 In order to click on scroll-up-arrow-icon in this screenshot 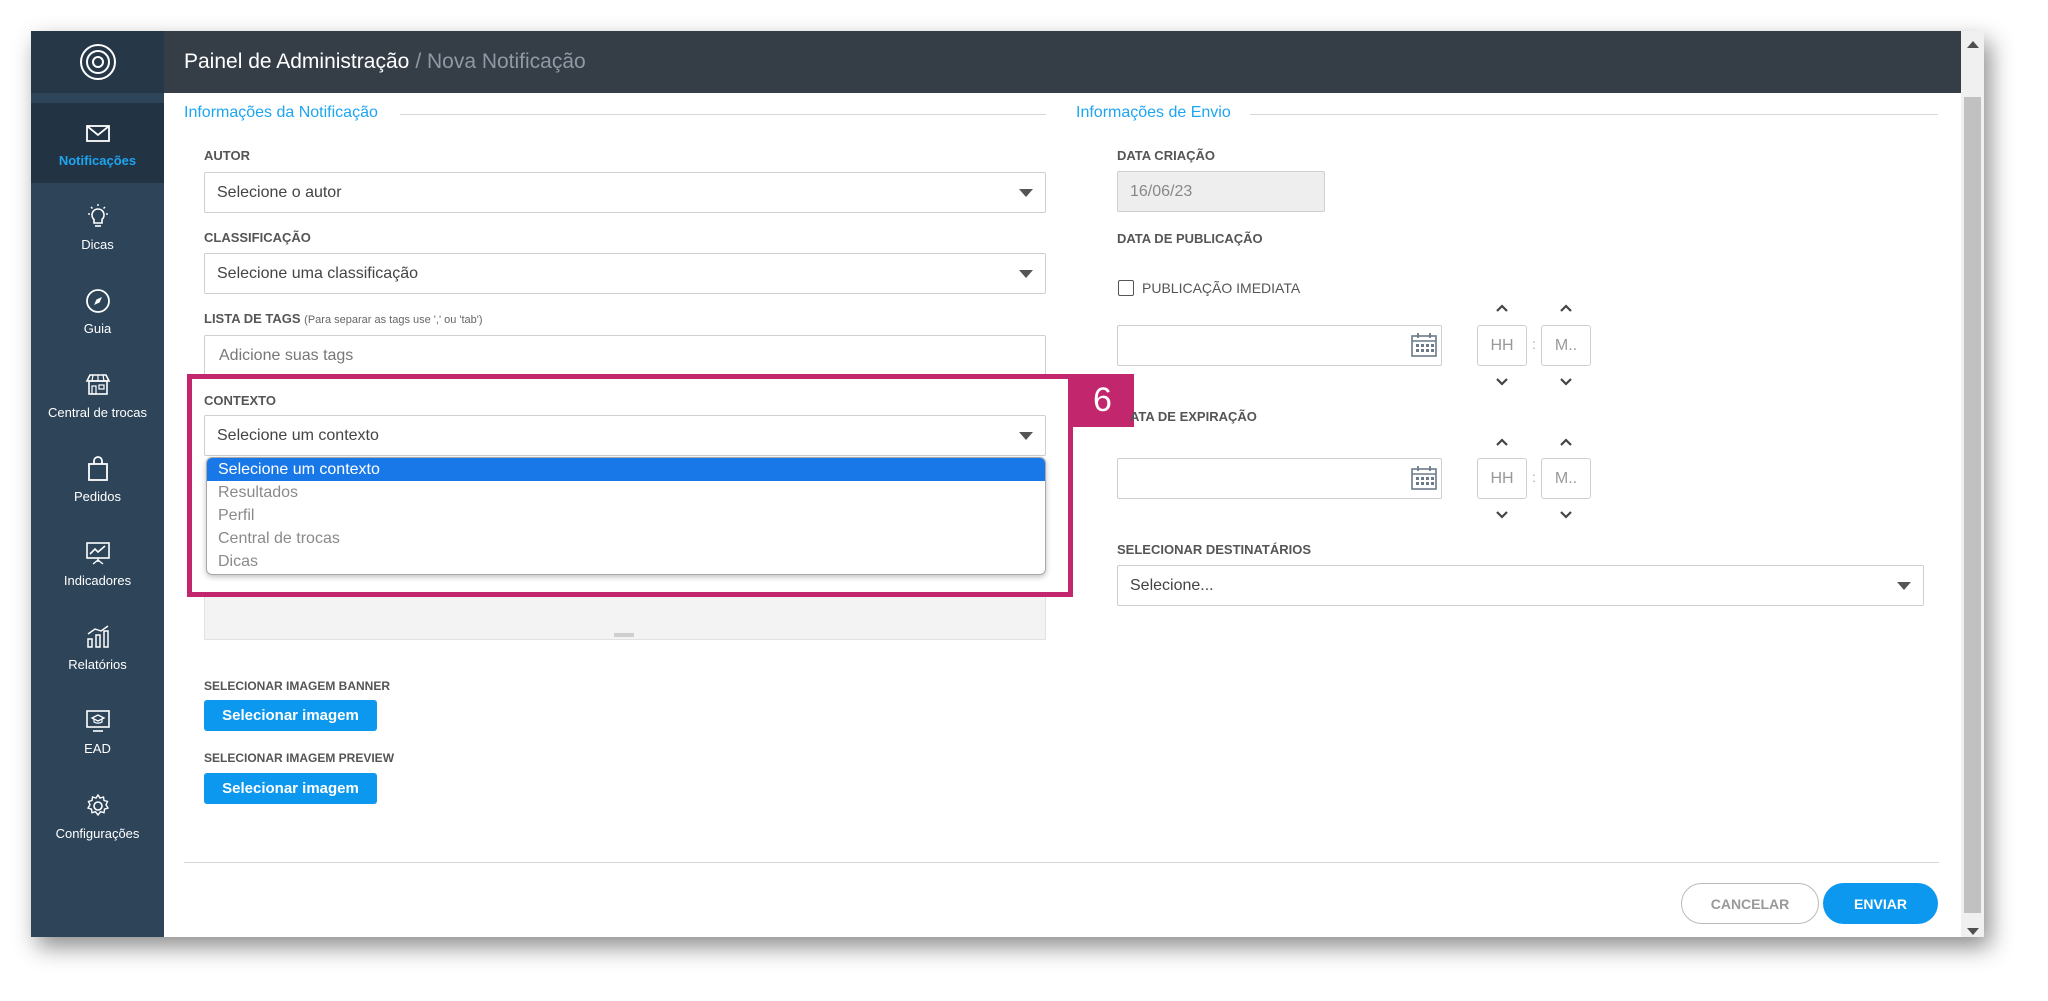, I will do `click(1973, 44)`.